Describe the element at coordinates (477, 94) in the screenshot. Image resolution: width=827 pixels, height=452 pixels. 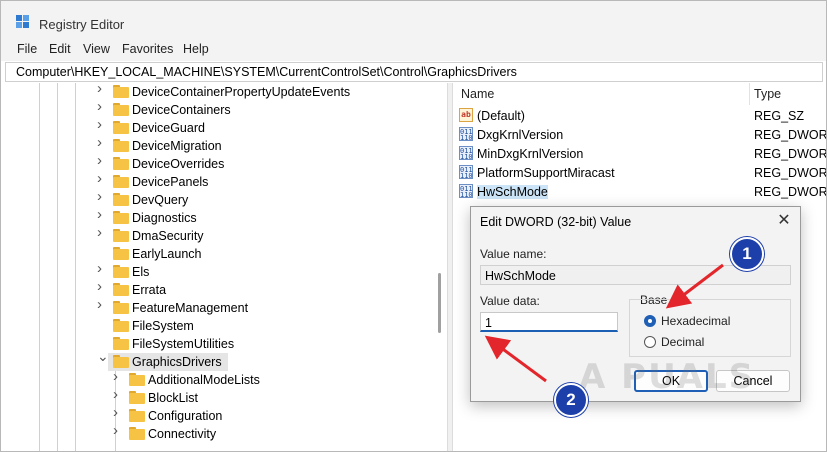
I see `column-header-name: Name` at that location.